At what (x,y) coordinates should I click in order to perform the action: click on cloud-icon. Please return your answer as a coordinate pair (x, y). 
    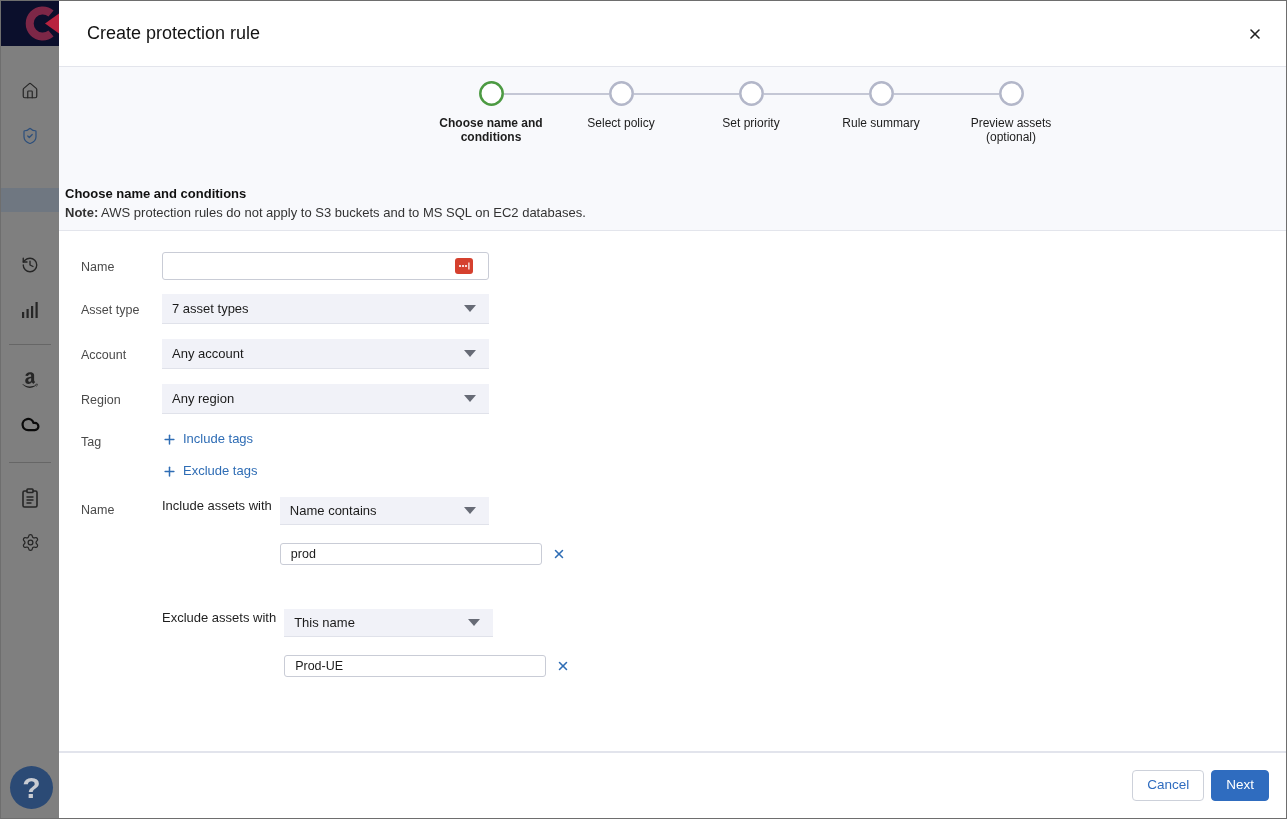
    Looking at the image, I should click on (30, 424).